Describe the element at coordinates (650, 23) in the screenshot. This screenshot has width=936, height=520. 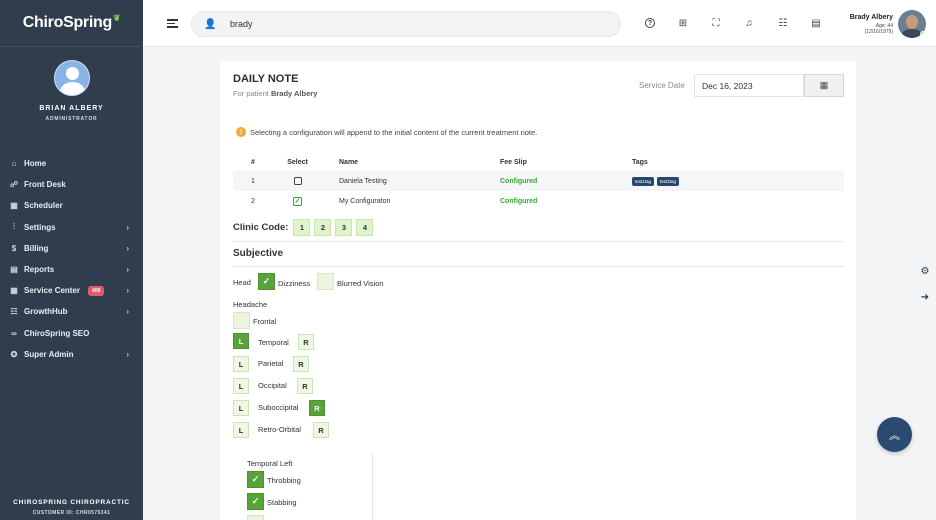
I see `help-icon: ?` at that location.